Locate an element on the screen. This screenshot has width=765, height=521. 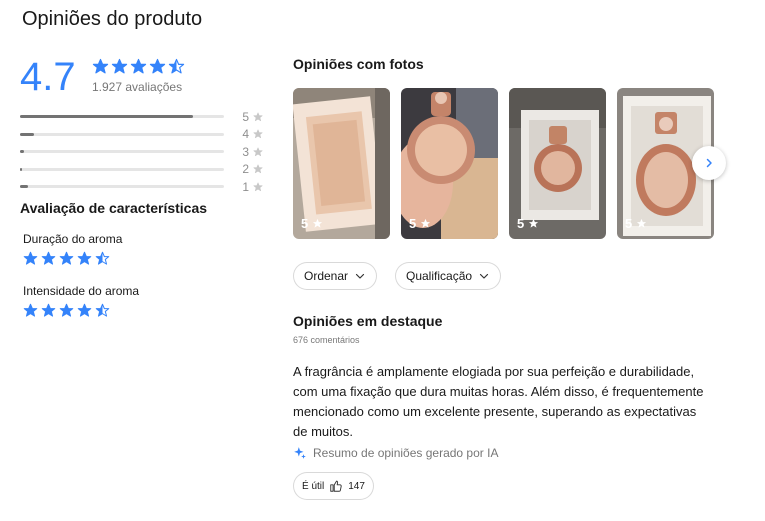
rating-distribution: 5 4 3 2 1 is located at coordinates (142, 152).